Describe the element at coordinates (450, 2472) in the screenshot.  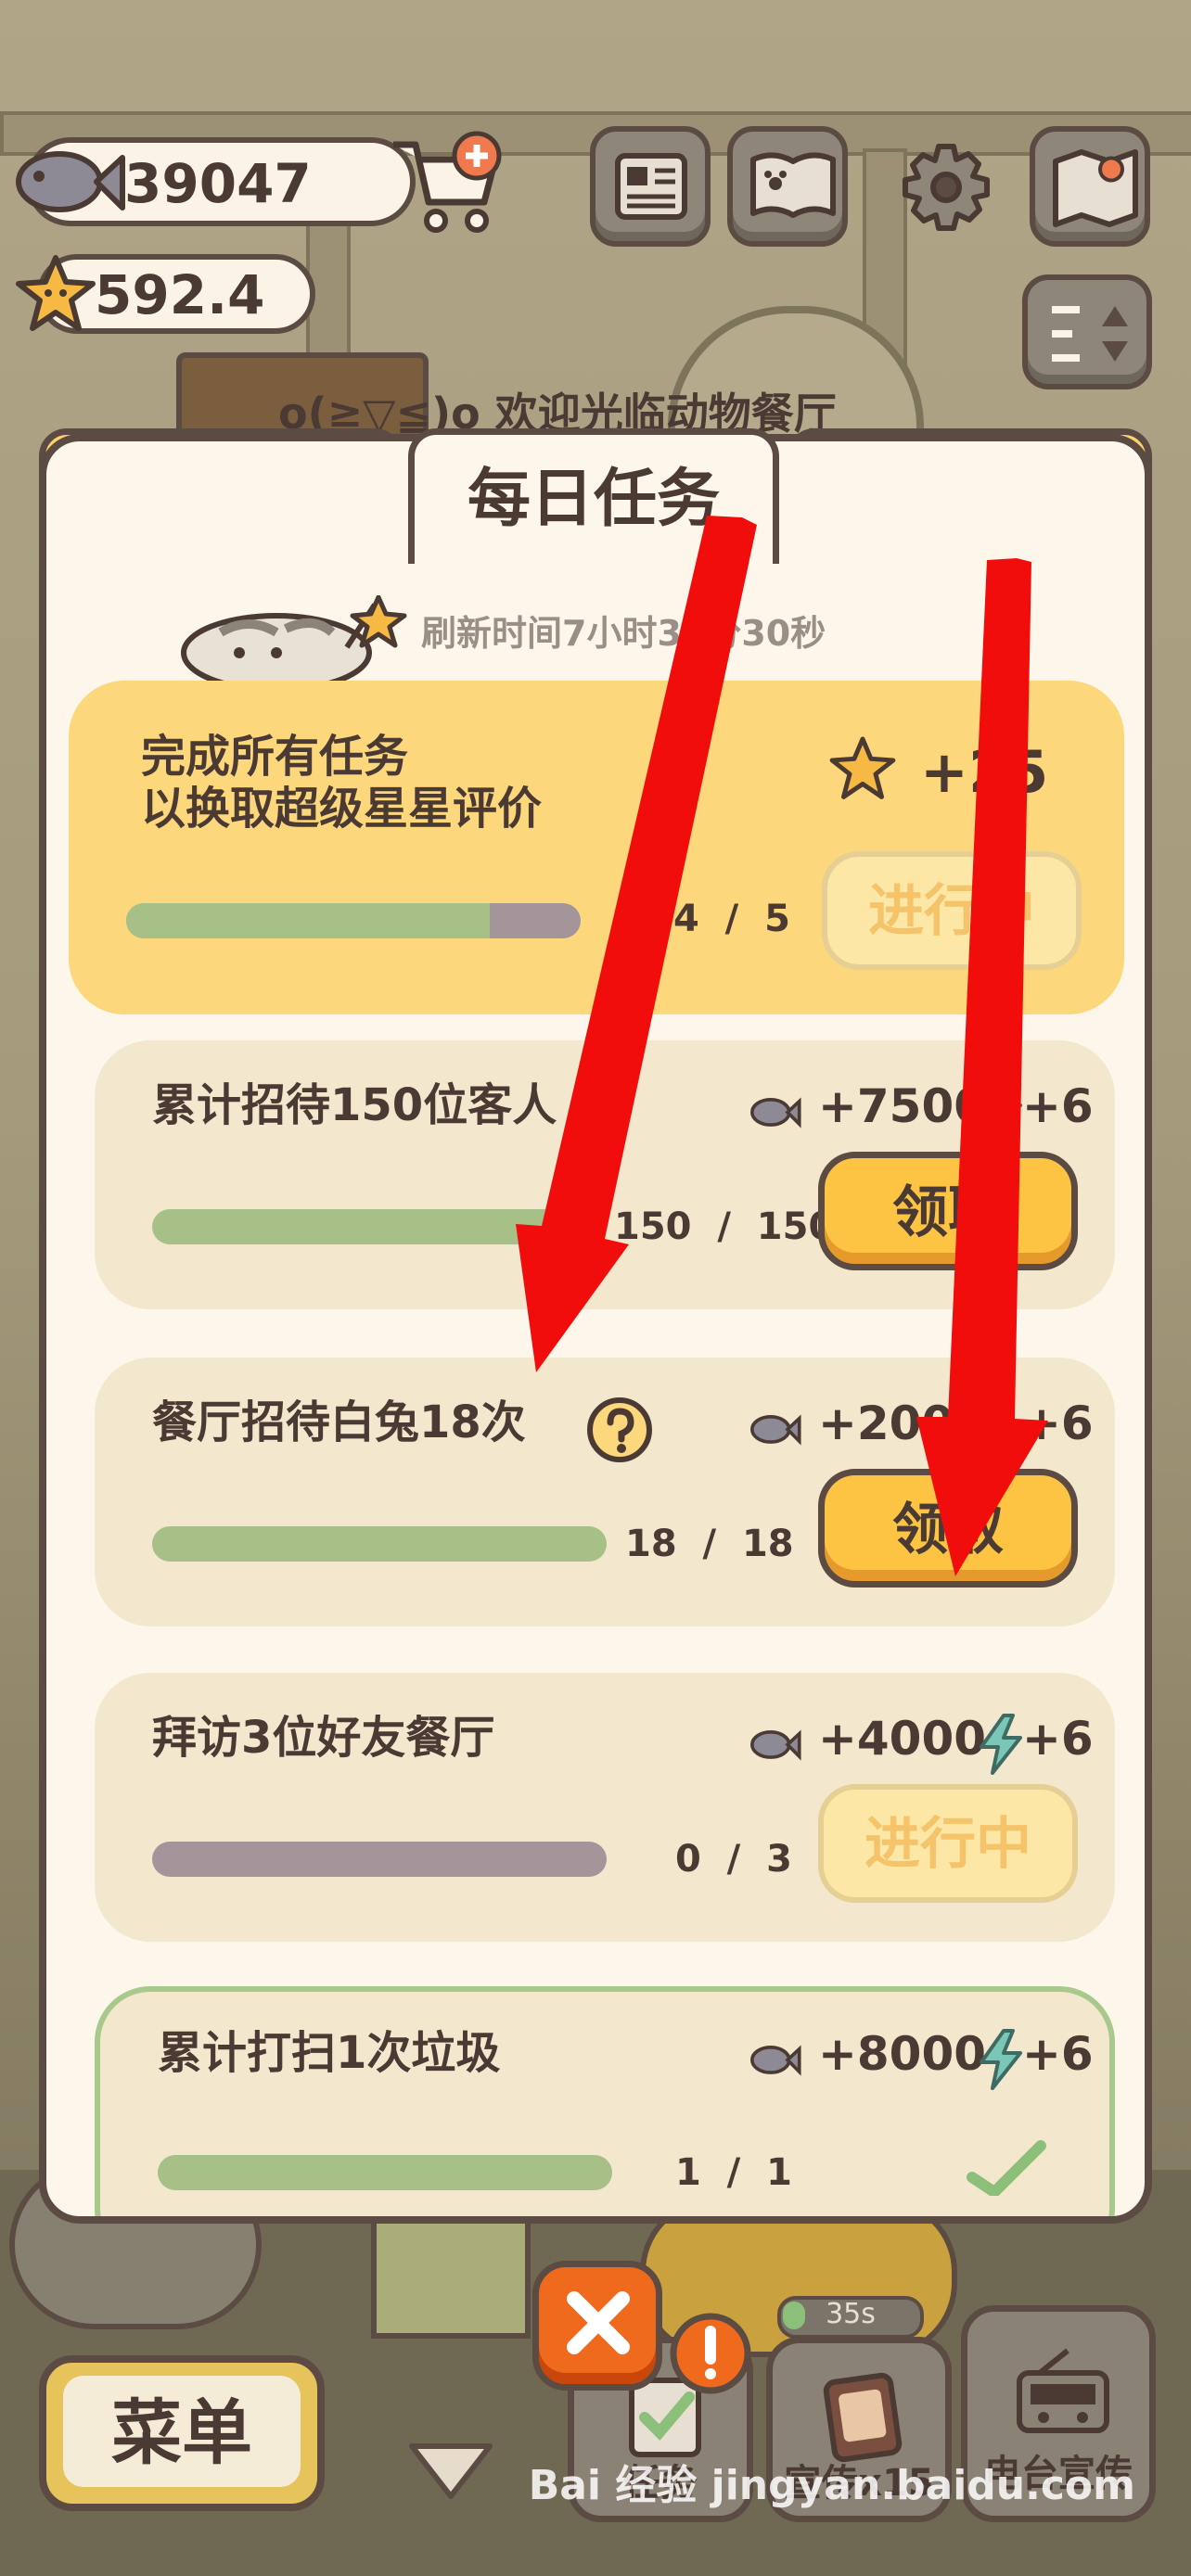
I see `chevron-down-icon` at that location.